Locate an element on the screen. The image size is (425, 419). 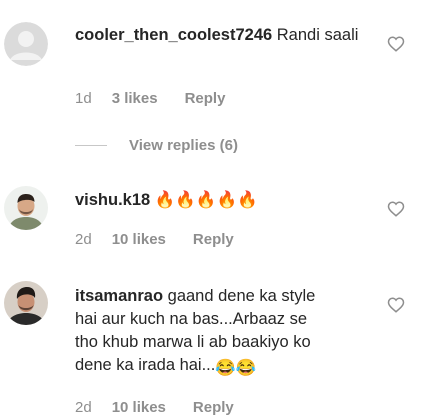
comment-1-text: cooler_then_coolest7246 Randi saali is located at coordinates (225, 35).